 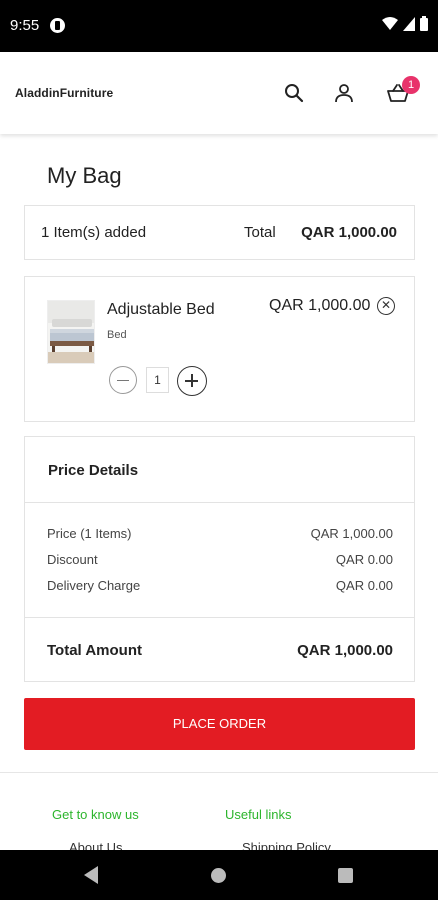 I want to click on quantity-field: 1, so click(x=157, y=380).